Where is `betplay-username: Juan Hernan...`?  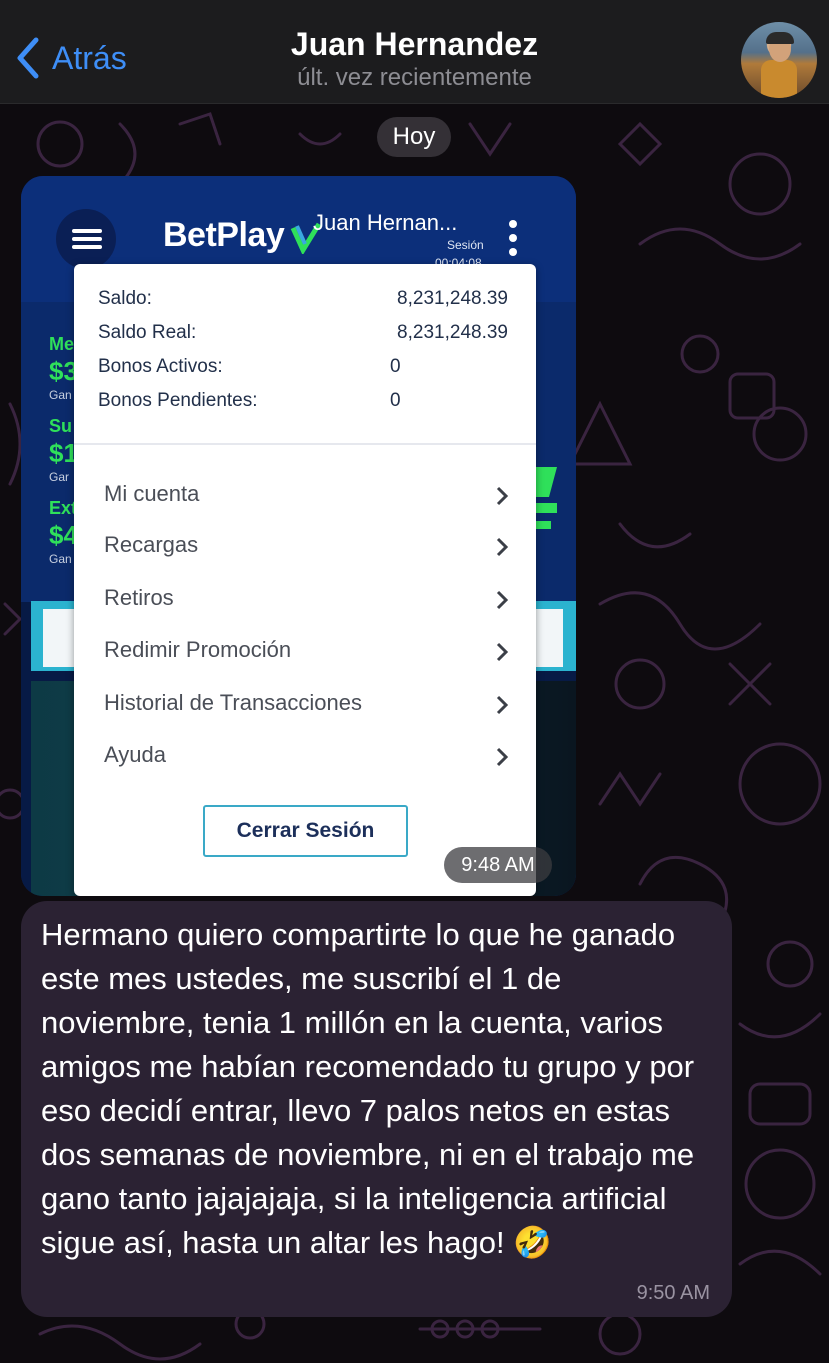
betplay-username: Juan Hernan... is located at coordinates (385, 222).